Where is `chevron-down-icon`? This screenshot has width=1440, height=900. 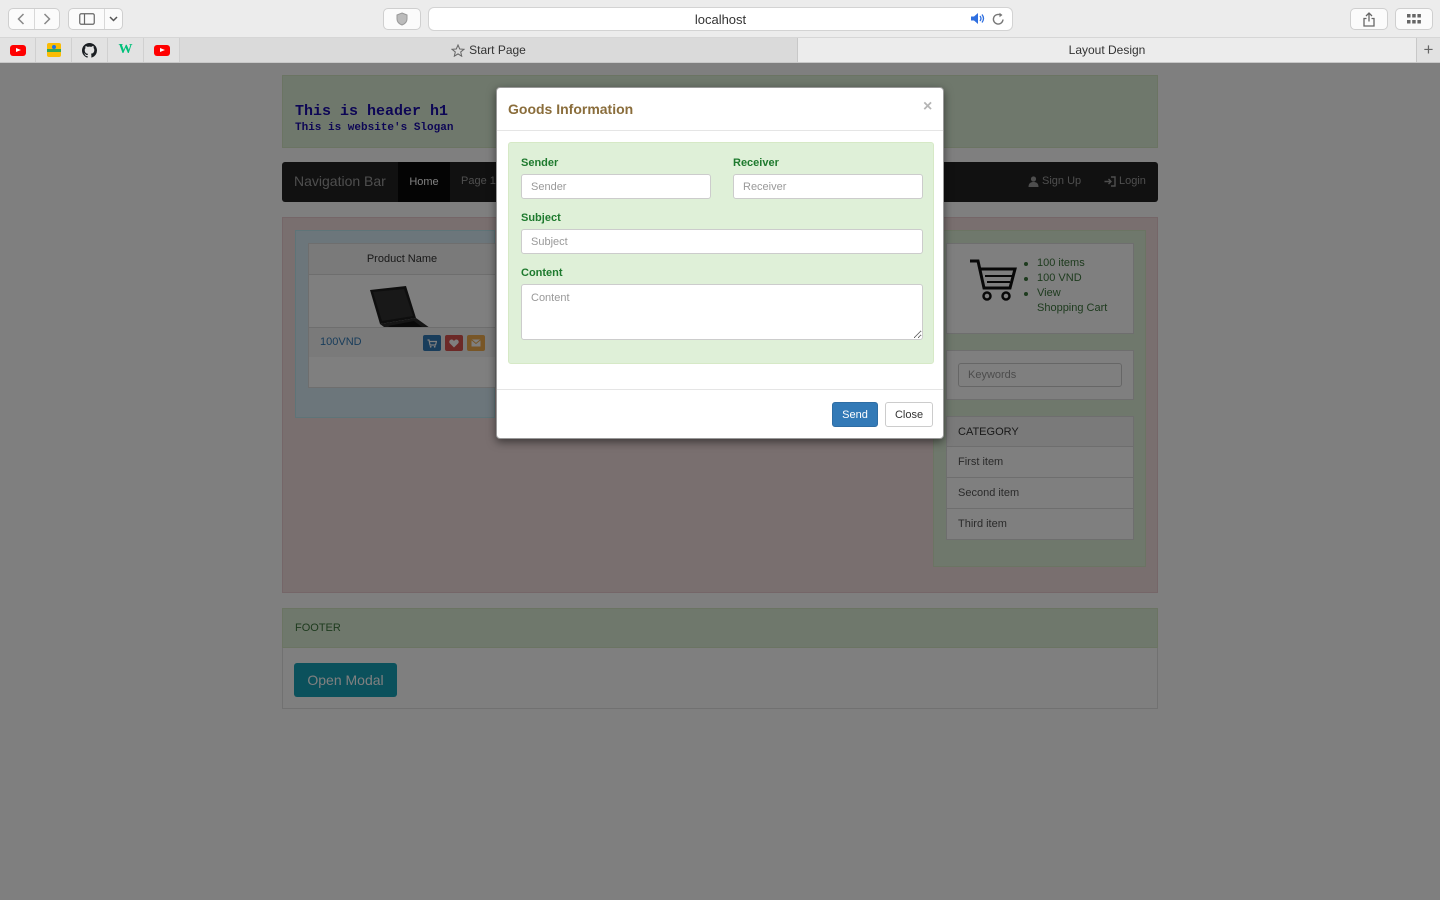
chevron-down-icon is located at coordinates (113, 19).